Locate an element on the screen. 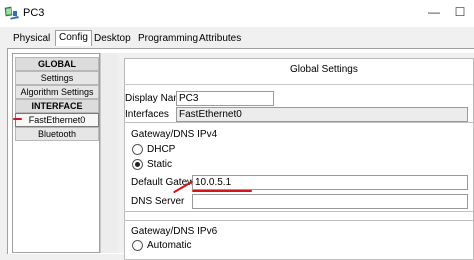  maximize-button: ☐ is located at coordinates (460, 12).